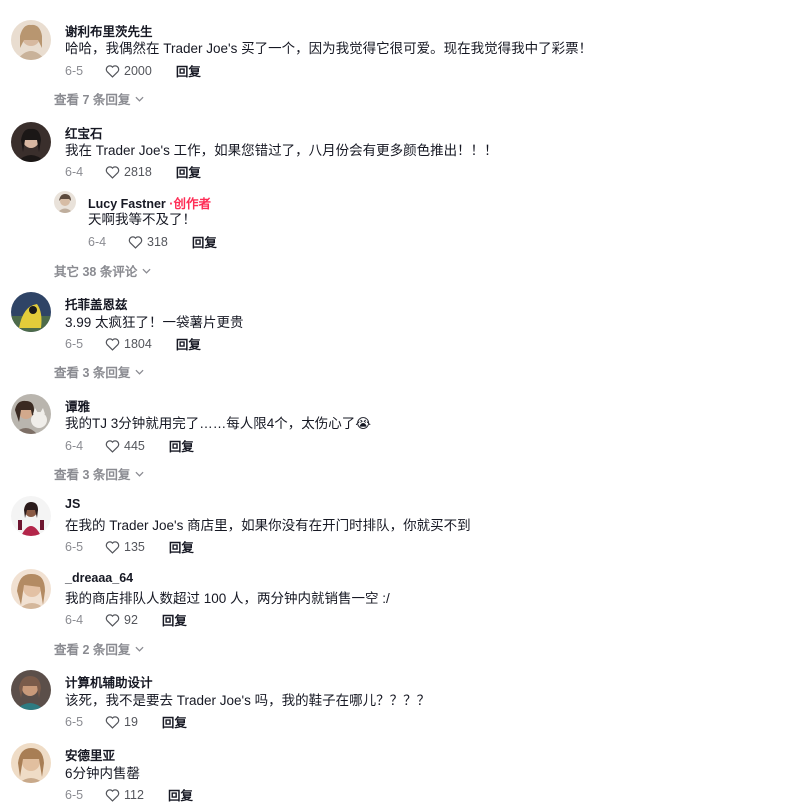 The image size is (801, 804). I want to click on like-count: 92, so click(131, 619).